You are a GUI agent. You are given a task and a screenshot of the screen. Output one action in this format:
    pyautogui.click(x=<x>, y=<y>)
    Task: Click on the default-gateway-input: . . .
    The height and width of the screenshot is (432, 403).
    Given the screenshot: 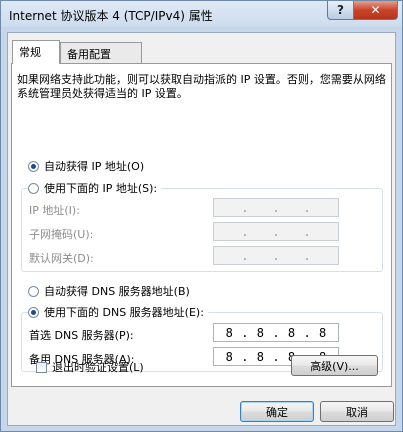 What is the action you would take?
    pyautogui.click(x=276, y=255)
    